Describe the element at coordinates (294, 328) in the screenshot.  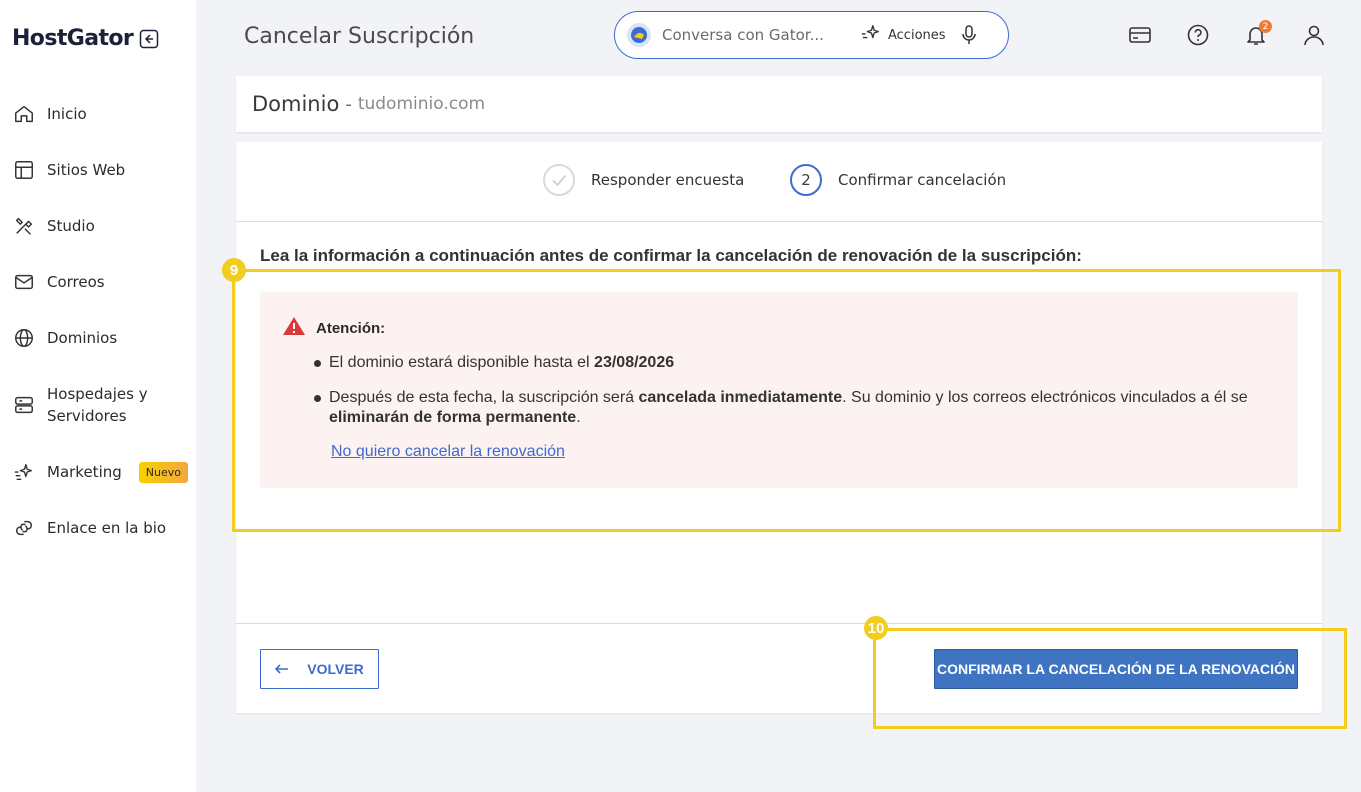
I see `warning-triangle-icon` at that location.